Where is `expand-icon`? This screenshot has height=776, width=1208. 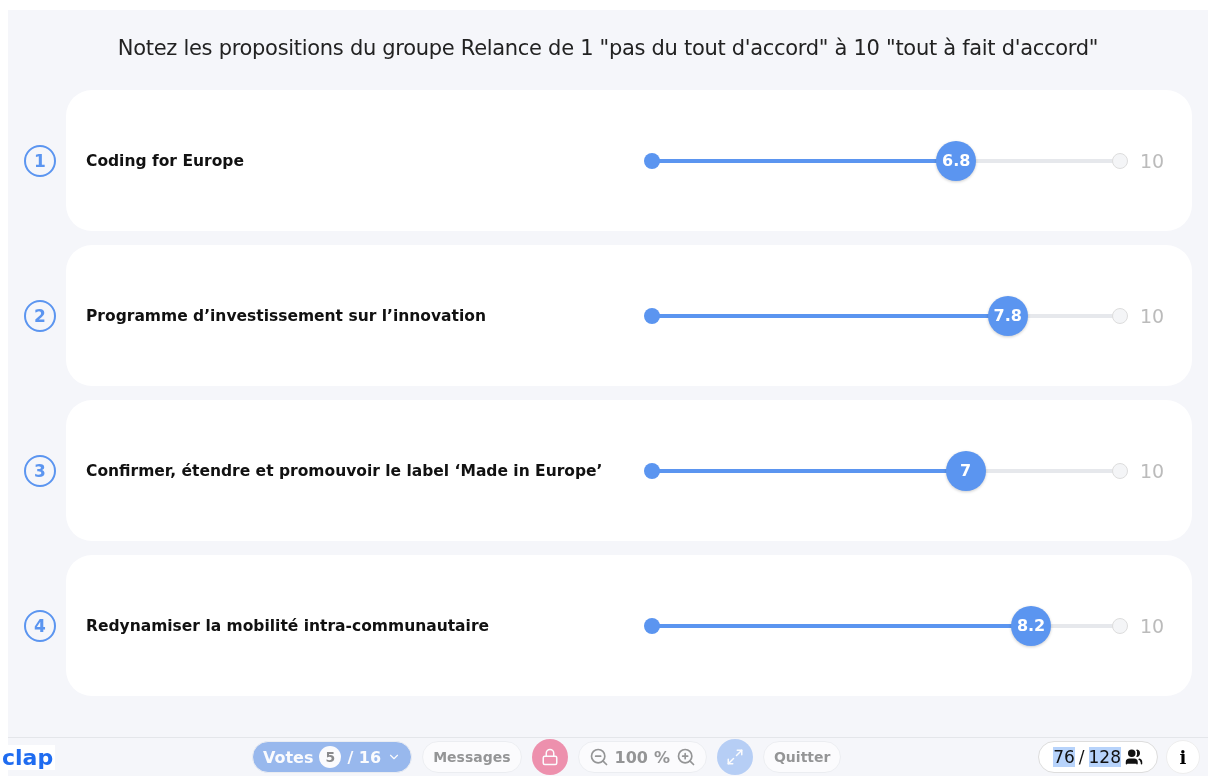
expand-icon is located at coordinates (734, 757).